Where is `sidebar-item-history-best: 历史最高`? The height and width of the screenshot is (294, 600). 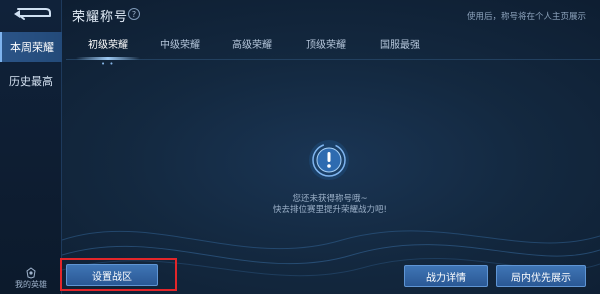 sidebar-item-history-best: 历史最高 is located at coordinates (31, 81).